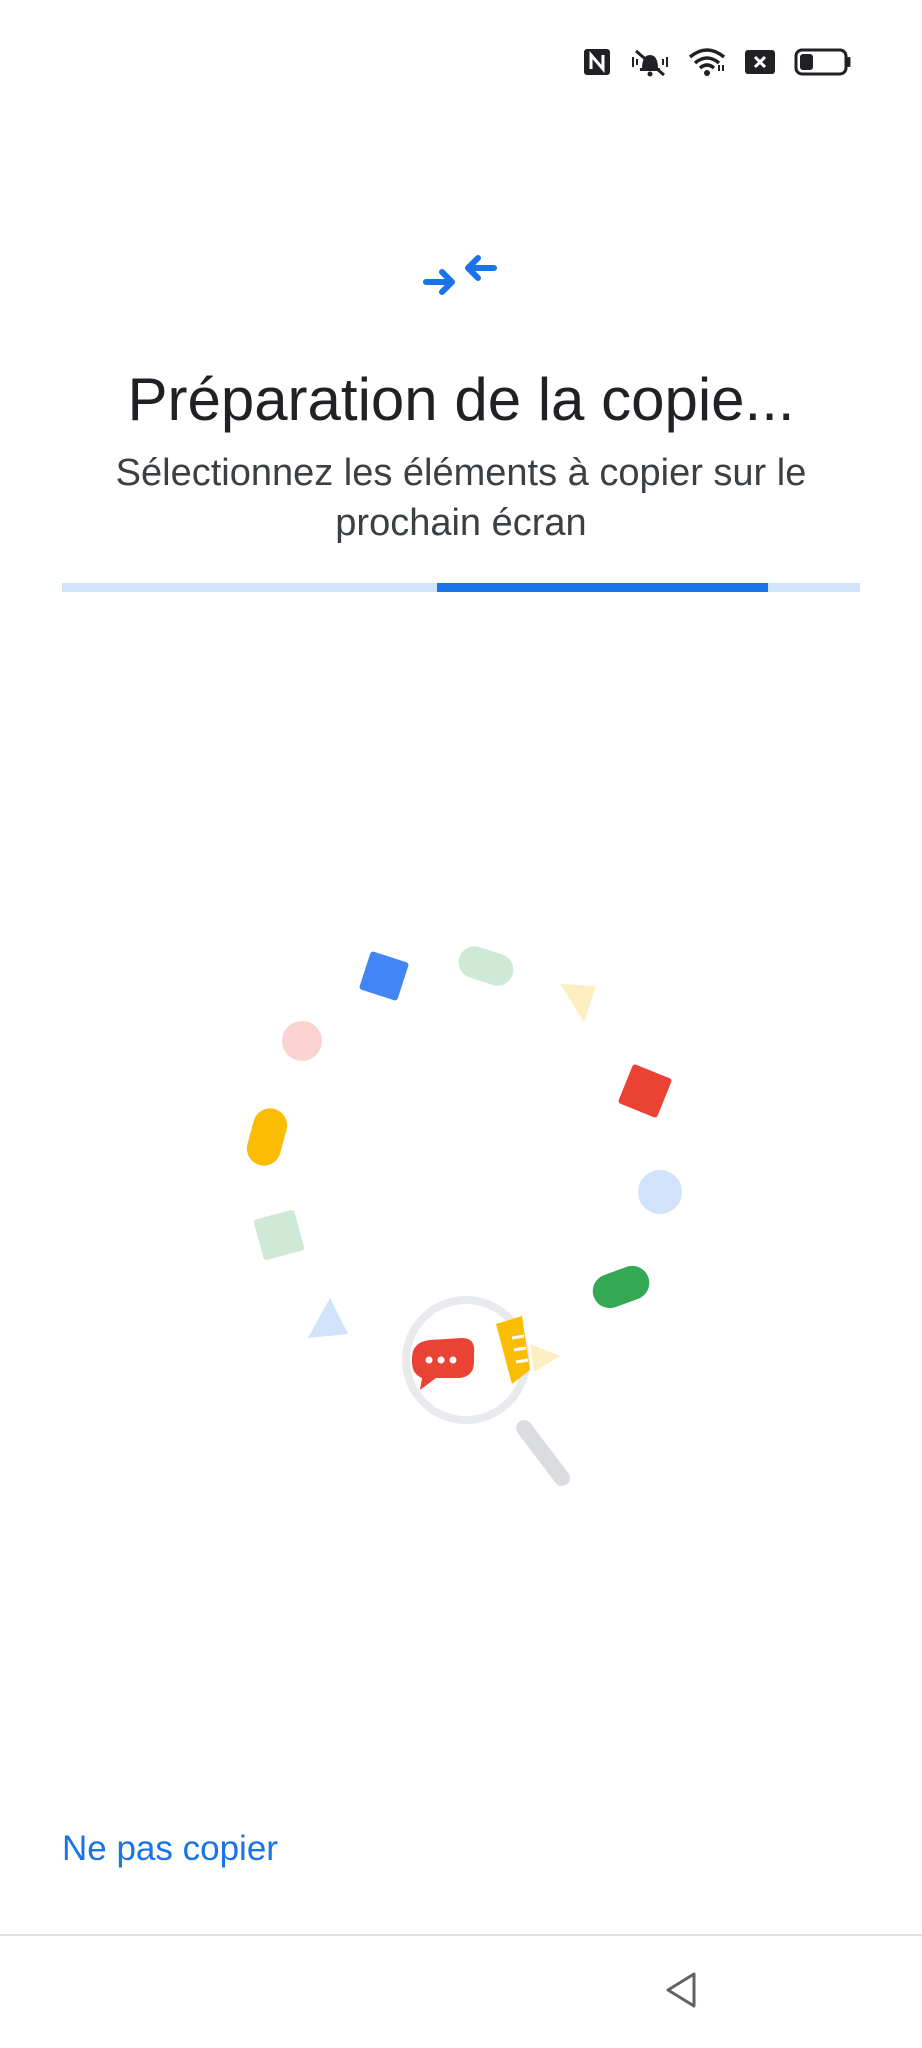 This screenshot has width=922, height=2048. I want to click on shape-light-green-square, so click(279, 1235).